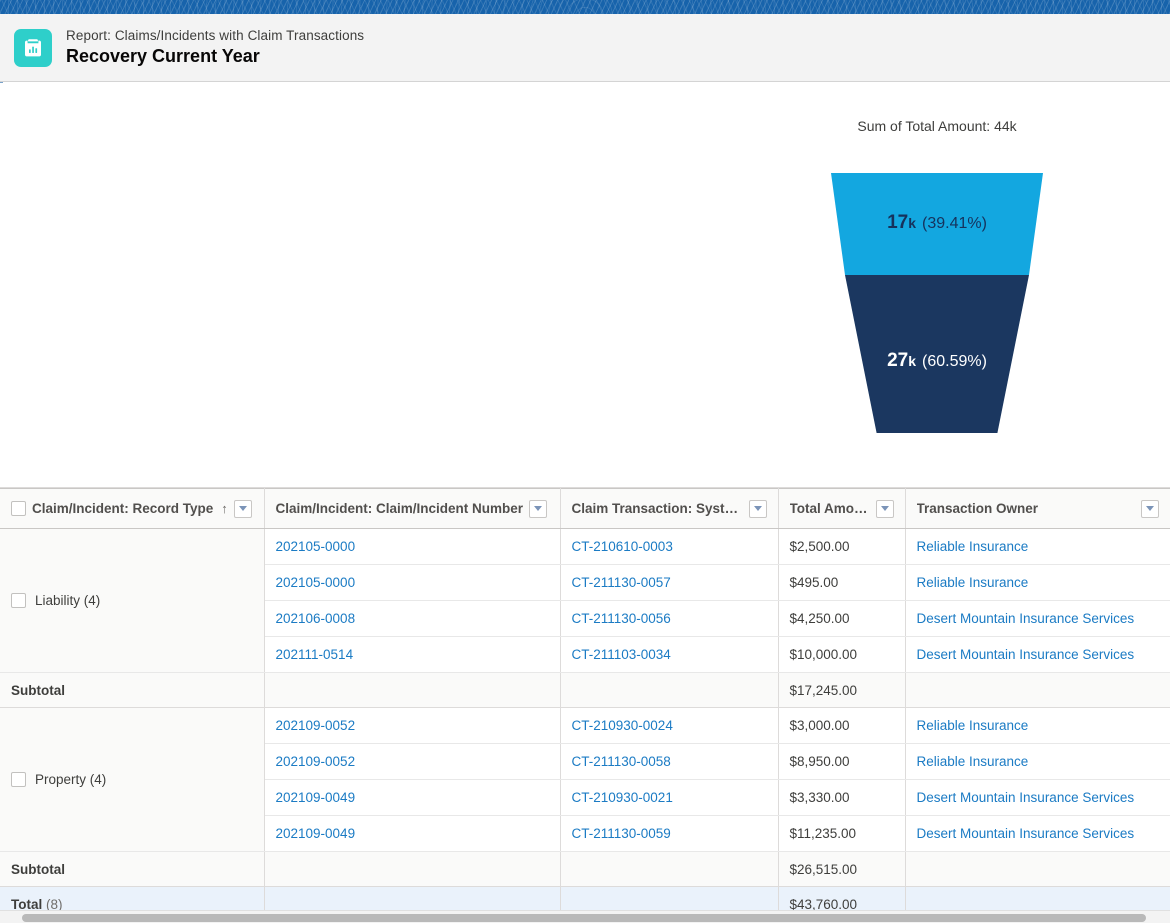 The width and height of the screenshot is (1170, 923). What do you see at coordinates (669, 690) in the screenshot?
I see `subtotal-blank-system-id` at bounding box center [669, 690].